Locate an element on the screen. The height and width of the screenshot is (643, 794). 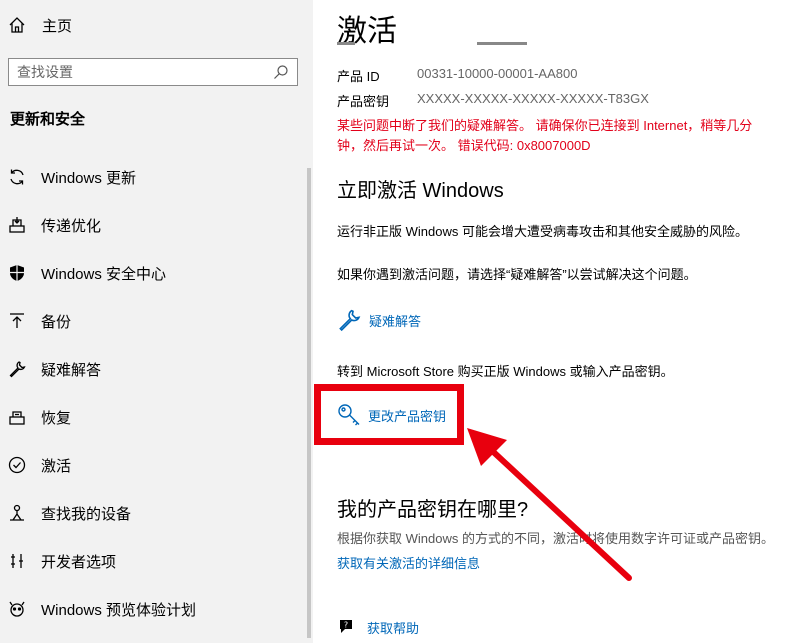
sidebar-item-label: Windows 安全中心 is located at coordinates (104, 274).